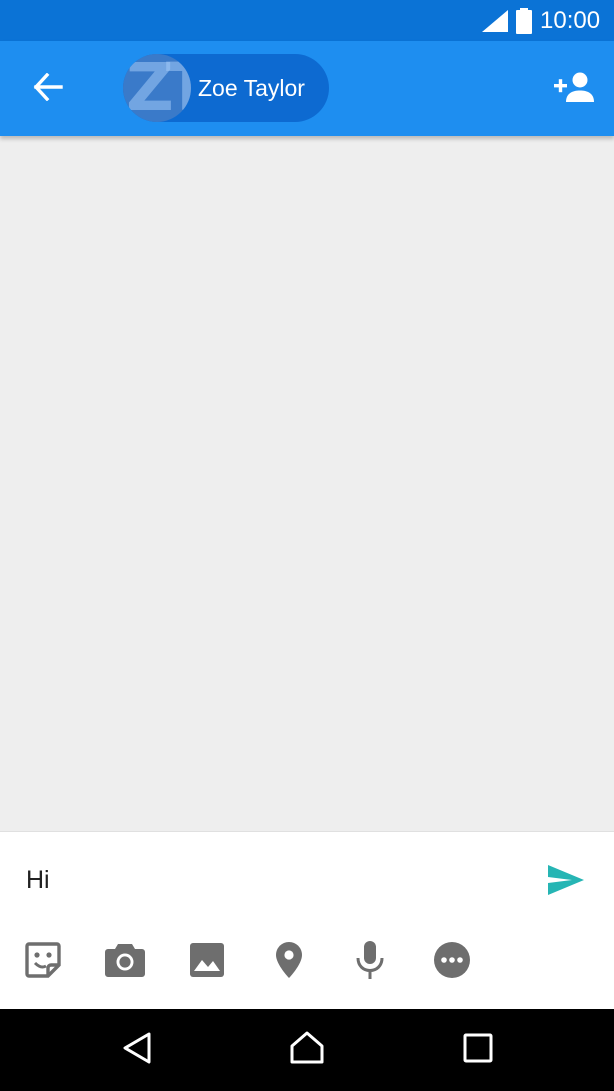 The height and width of the screenshot is (1091, 614). What do you see at coordinates (271, 880) in the screenshot?
I see `message-input` at bounding box center [271, 880].